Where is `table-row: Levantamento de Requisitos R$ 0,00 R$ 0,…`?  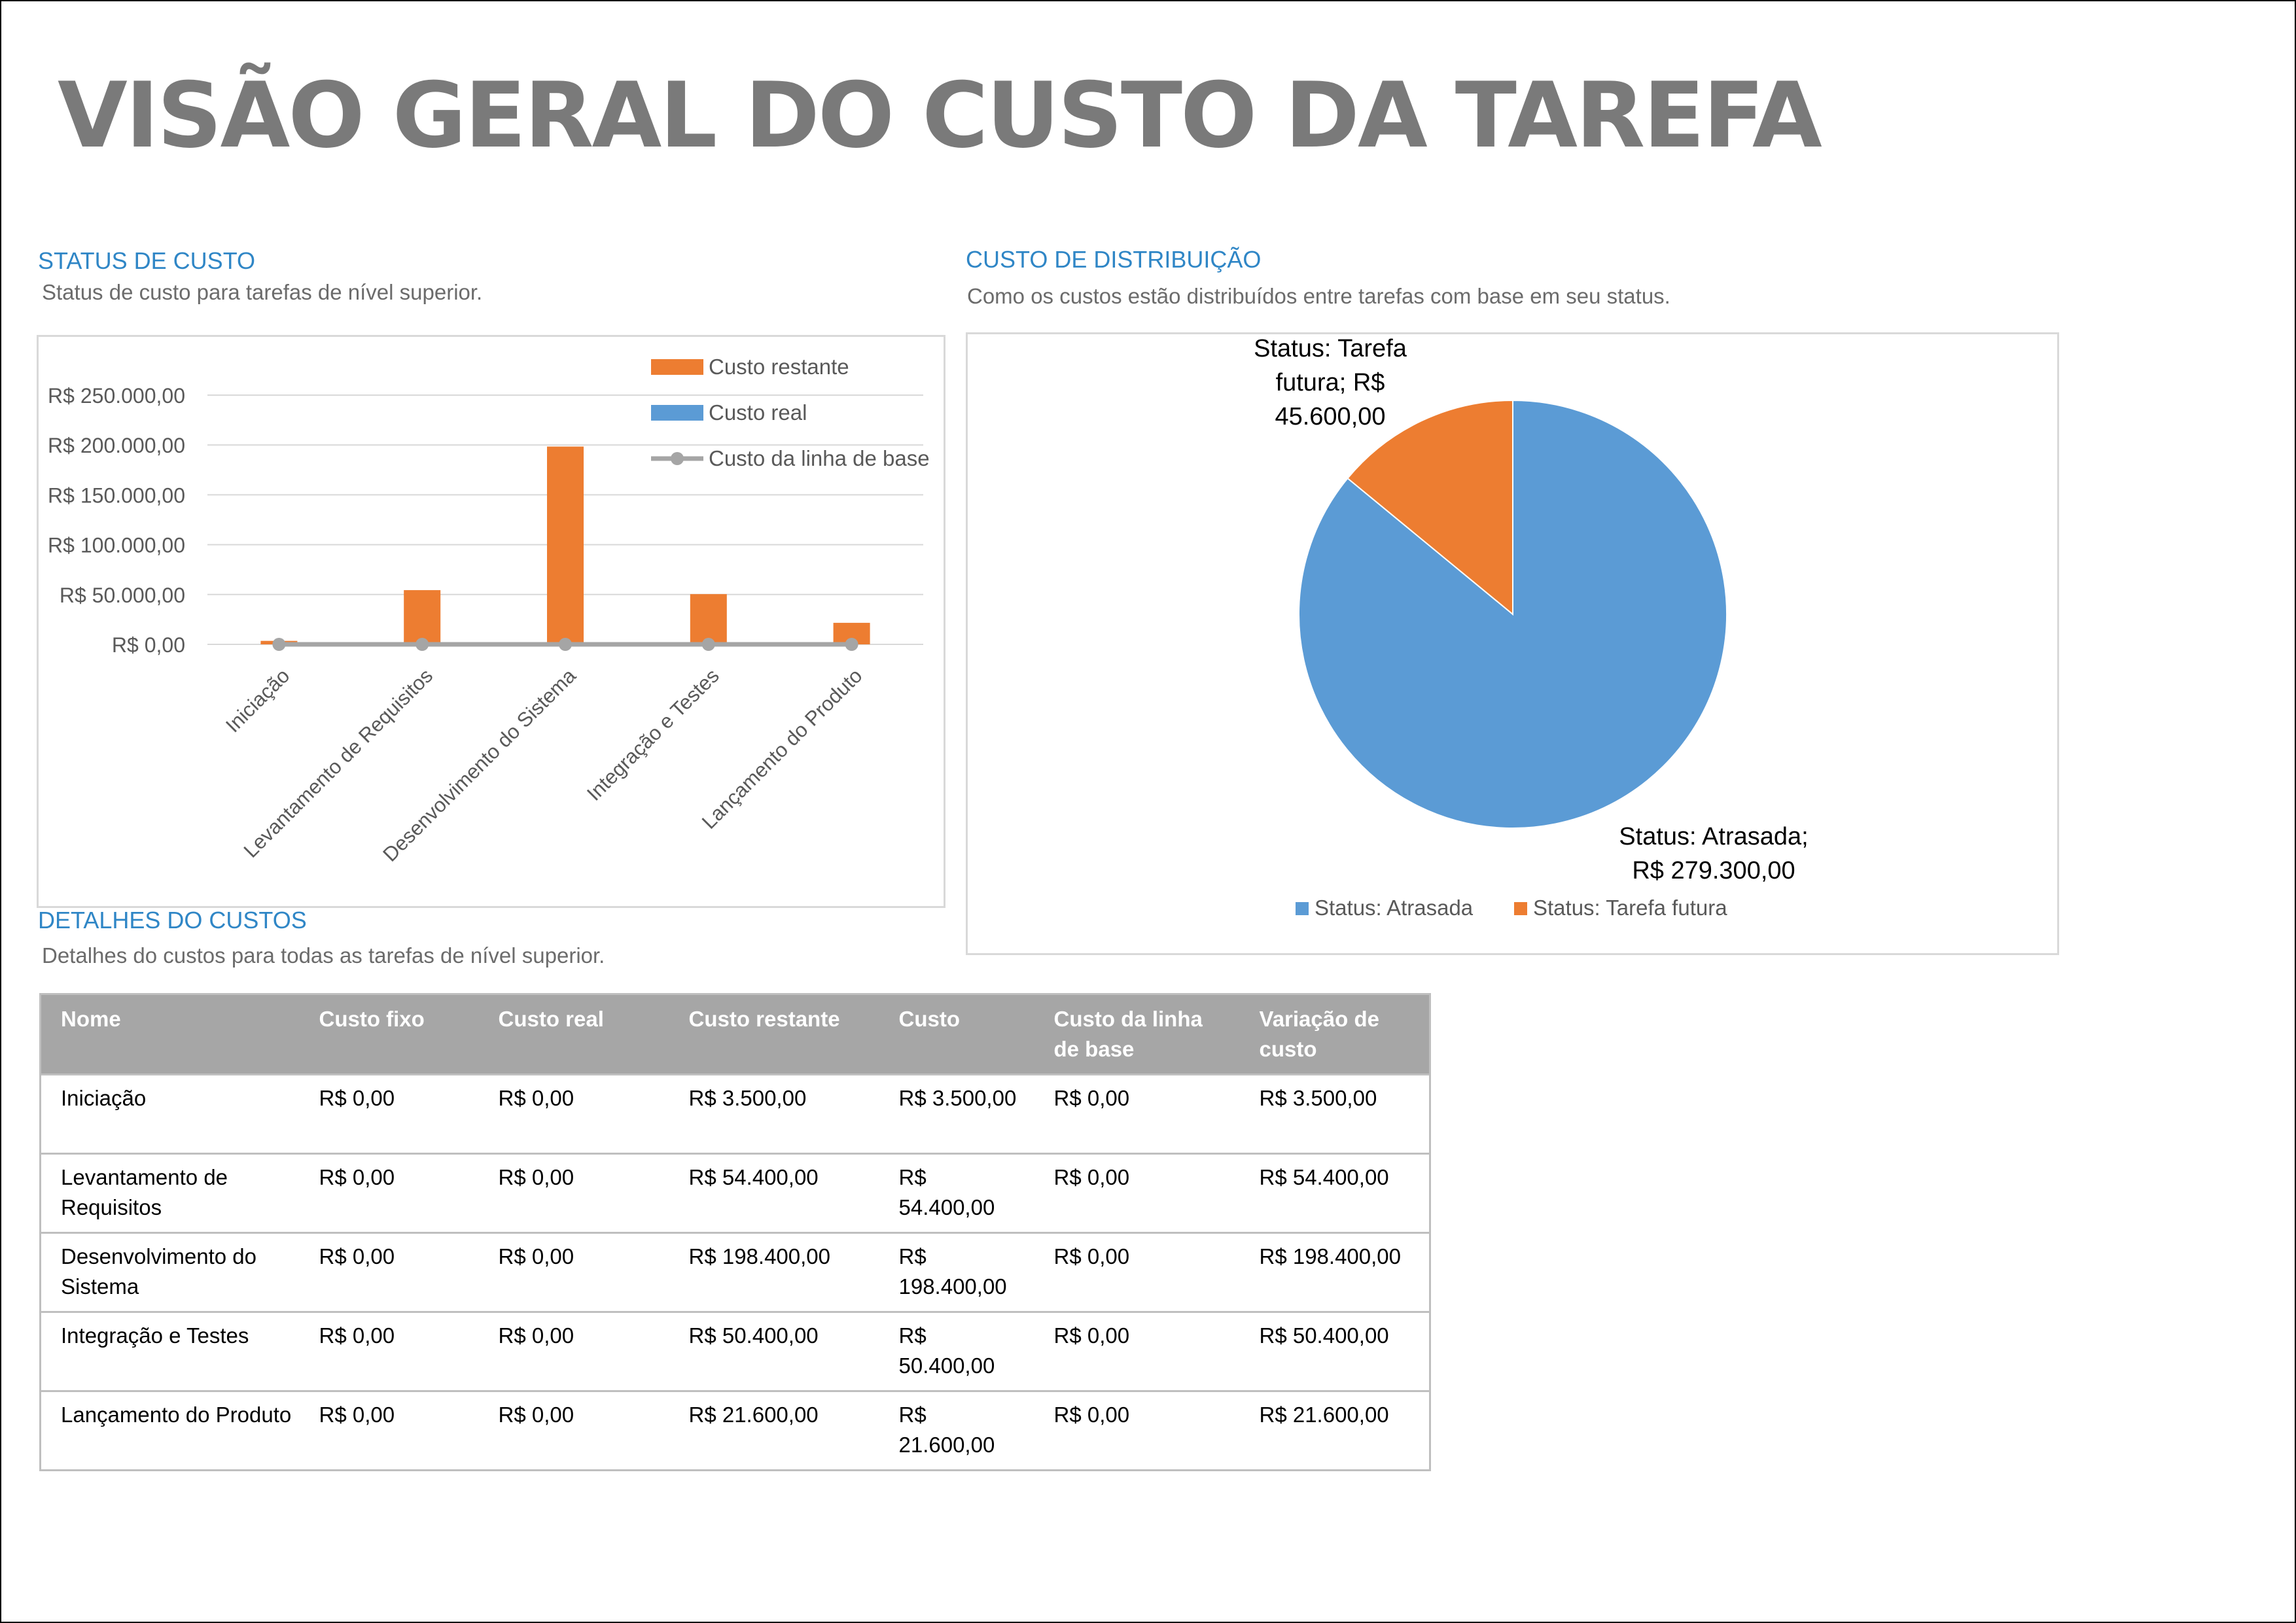 table-row: Levantamento de Requisitos R$ 0,00 R$ 0,… is located at coordinates (735, 1193).